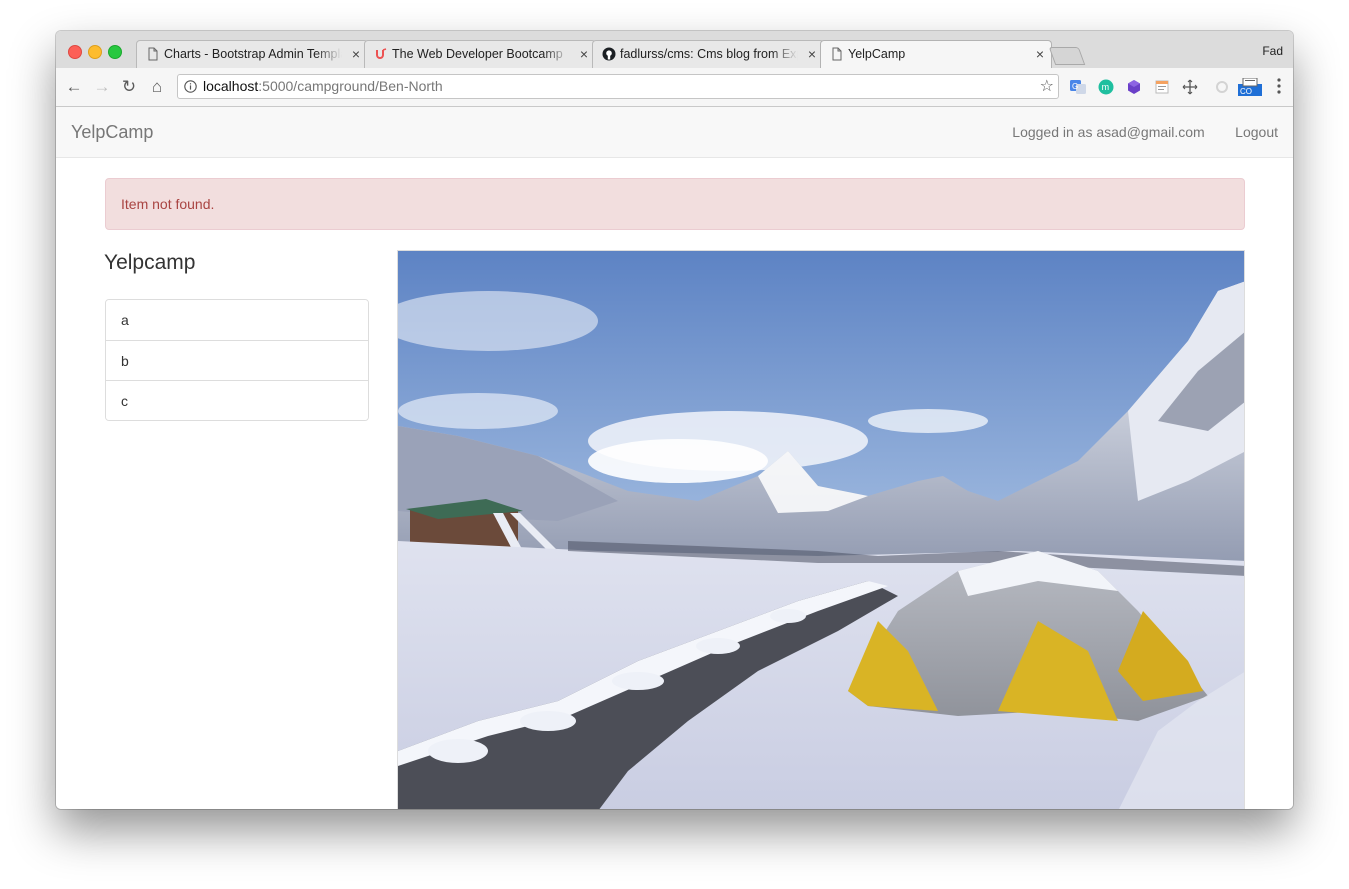  What do you see at coordinates (95, 52) in the screenshot?
I see `minimize-window-button` at bounding box center [95, 52].